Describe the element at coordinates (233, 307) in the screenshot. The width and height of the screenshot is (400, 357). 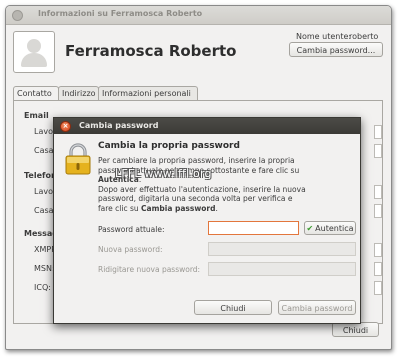
I see `dialog-close-button: Chiudi` at that location.